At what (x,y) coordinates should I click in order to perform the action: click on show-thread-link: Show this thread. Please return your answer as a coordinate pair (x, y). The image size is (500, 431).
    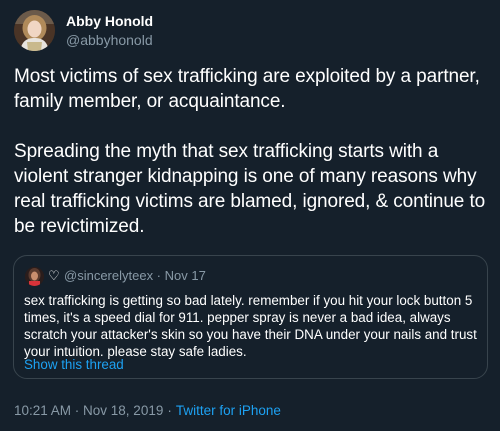
    Looking at the image, I should click on (74, 364).